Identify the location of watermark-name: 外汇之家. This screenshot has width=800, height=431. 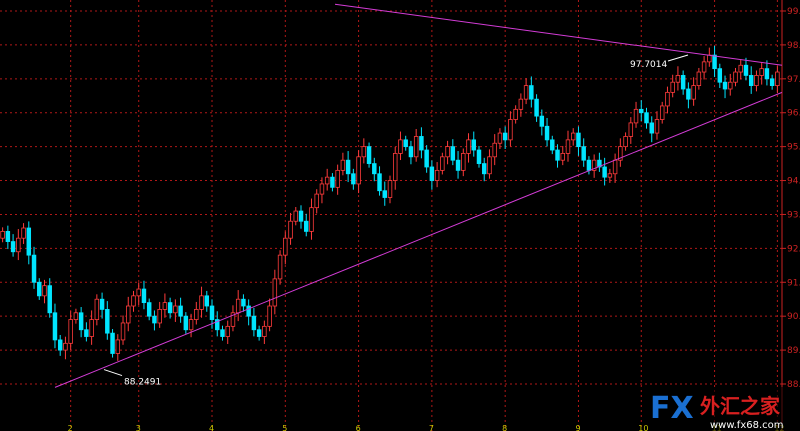
(740, 406).